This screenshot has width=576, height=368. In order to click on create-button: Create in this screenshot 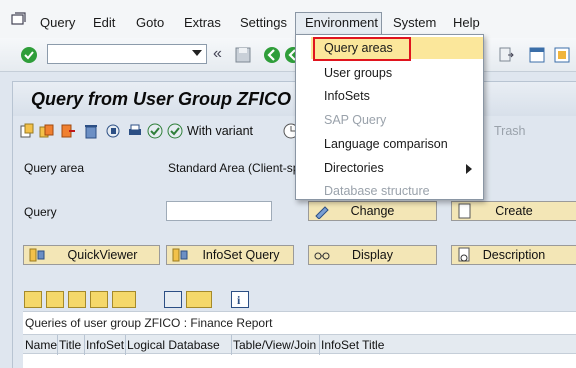, I will do `click(513, 211)`.